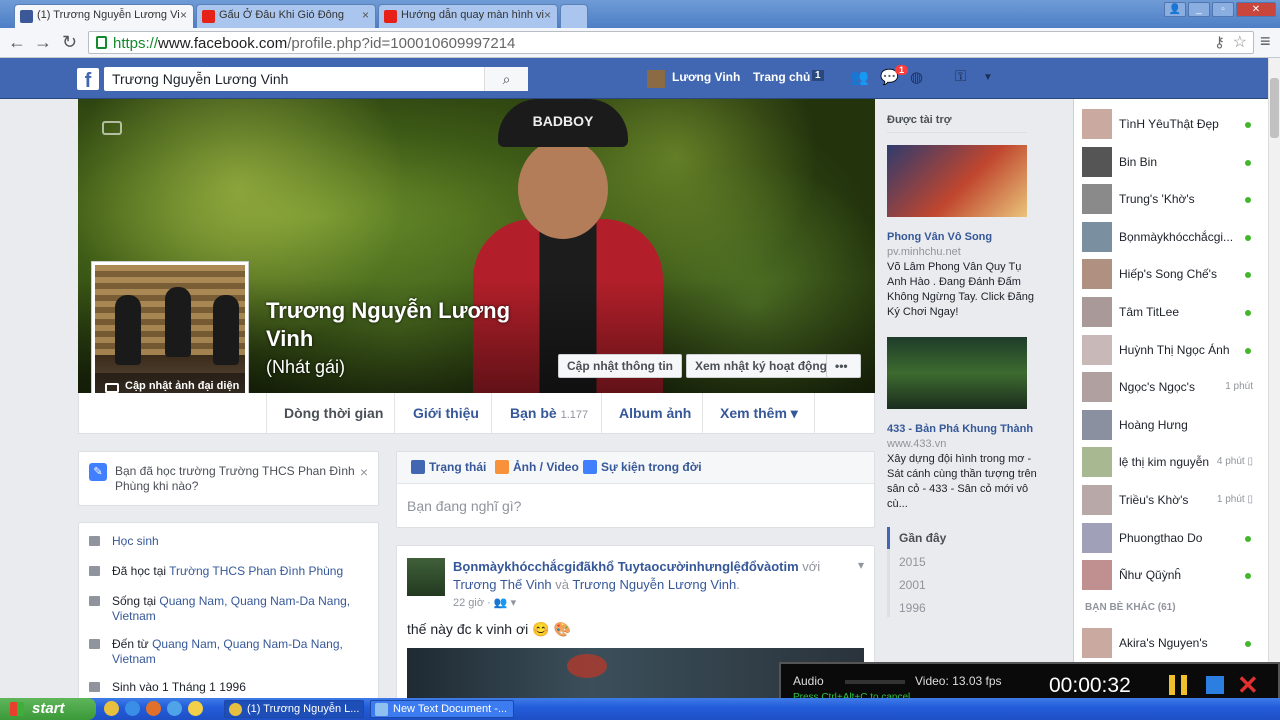  Describe the element at coordinates (1171, 537) in the screenshot. I see `chat-friend: Phuongthao Do` at that location.